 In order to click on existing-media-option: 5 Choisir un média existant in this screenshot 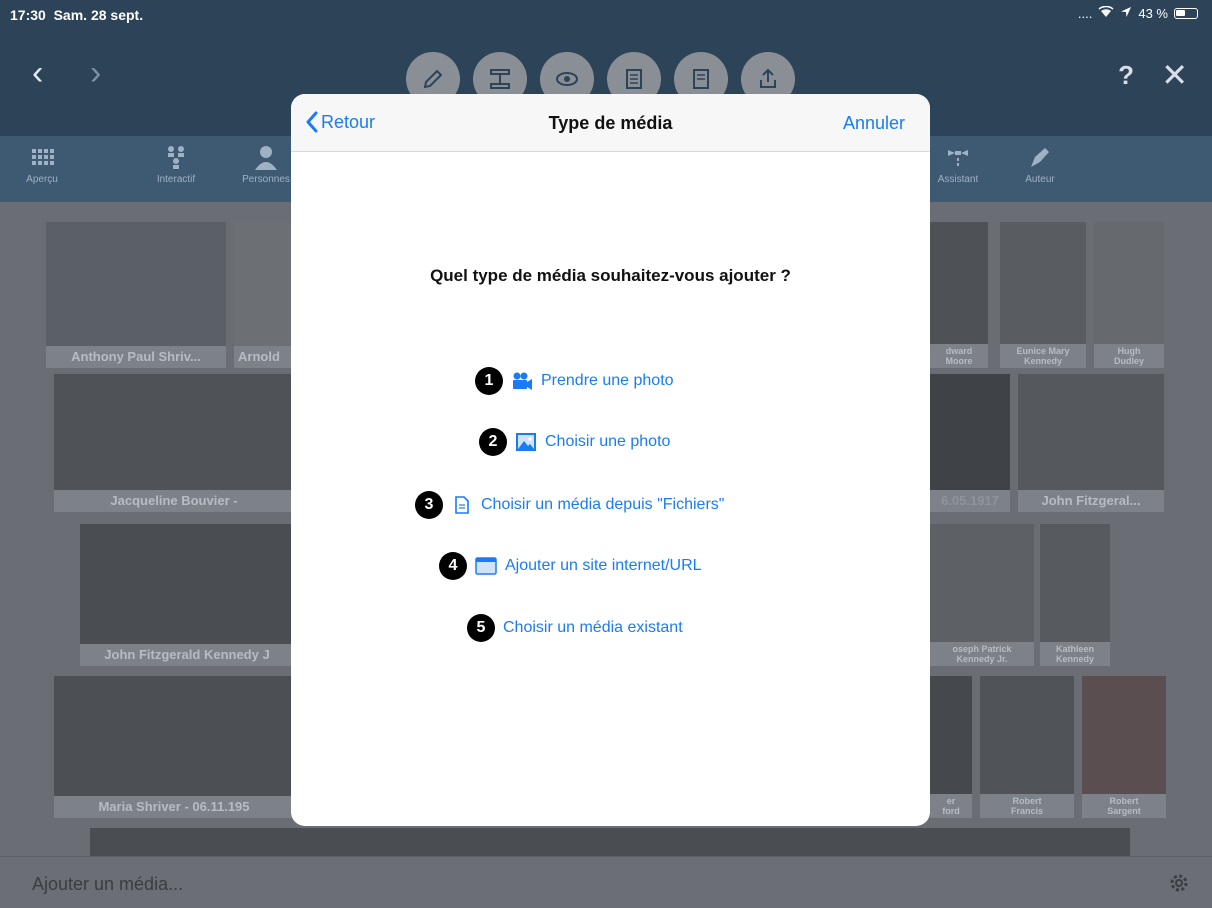, I will do `click(575, 628)`.